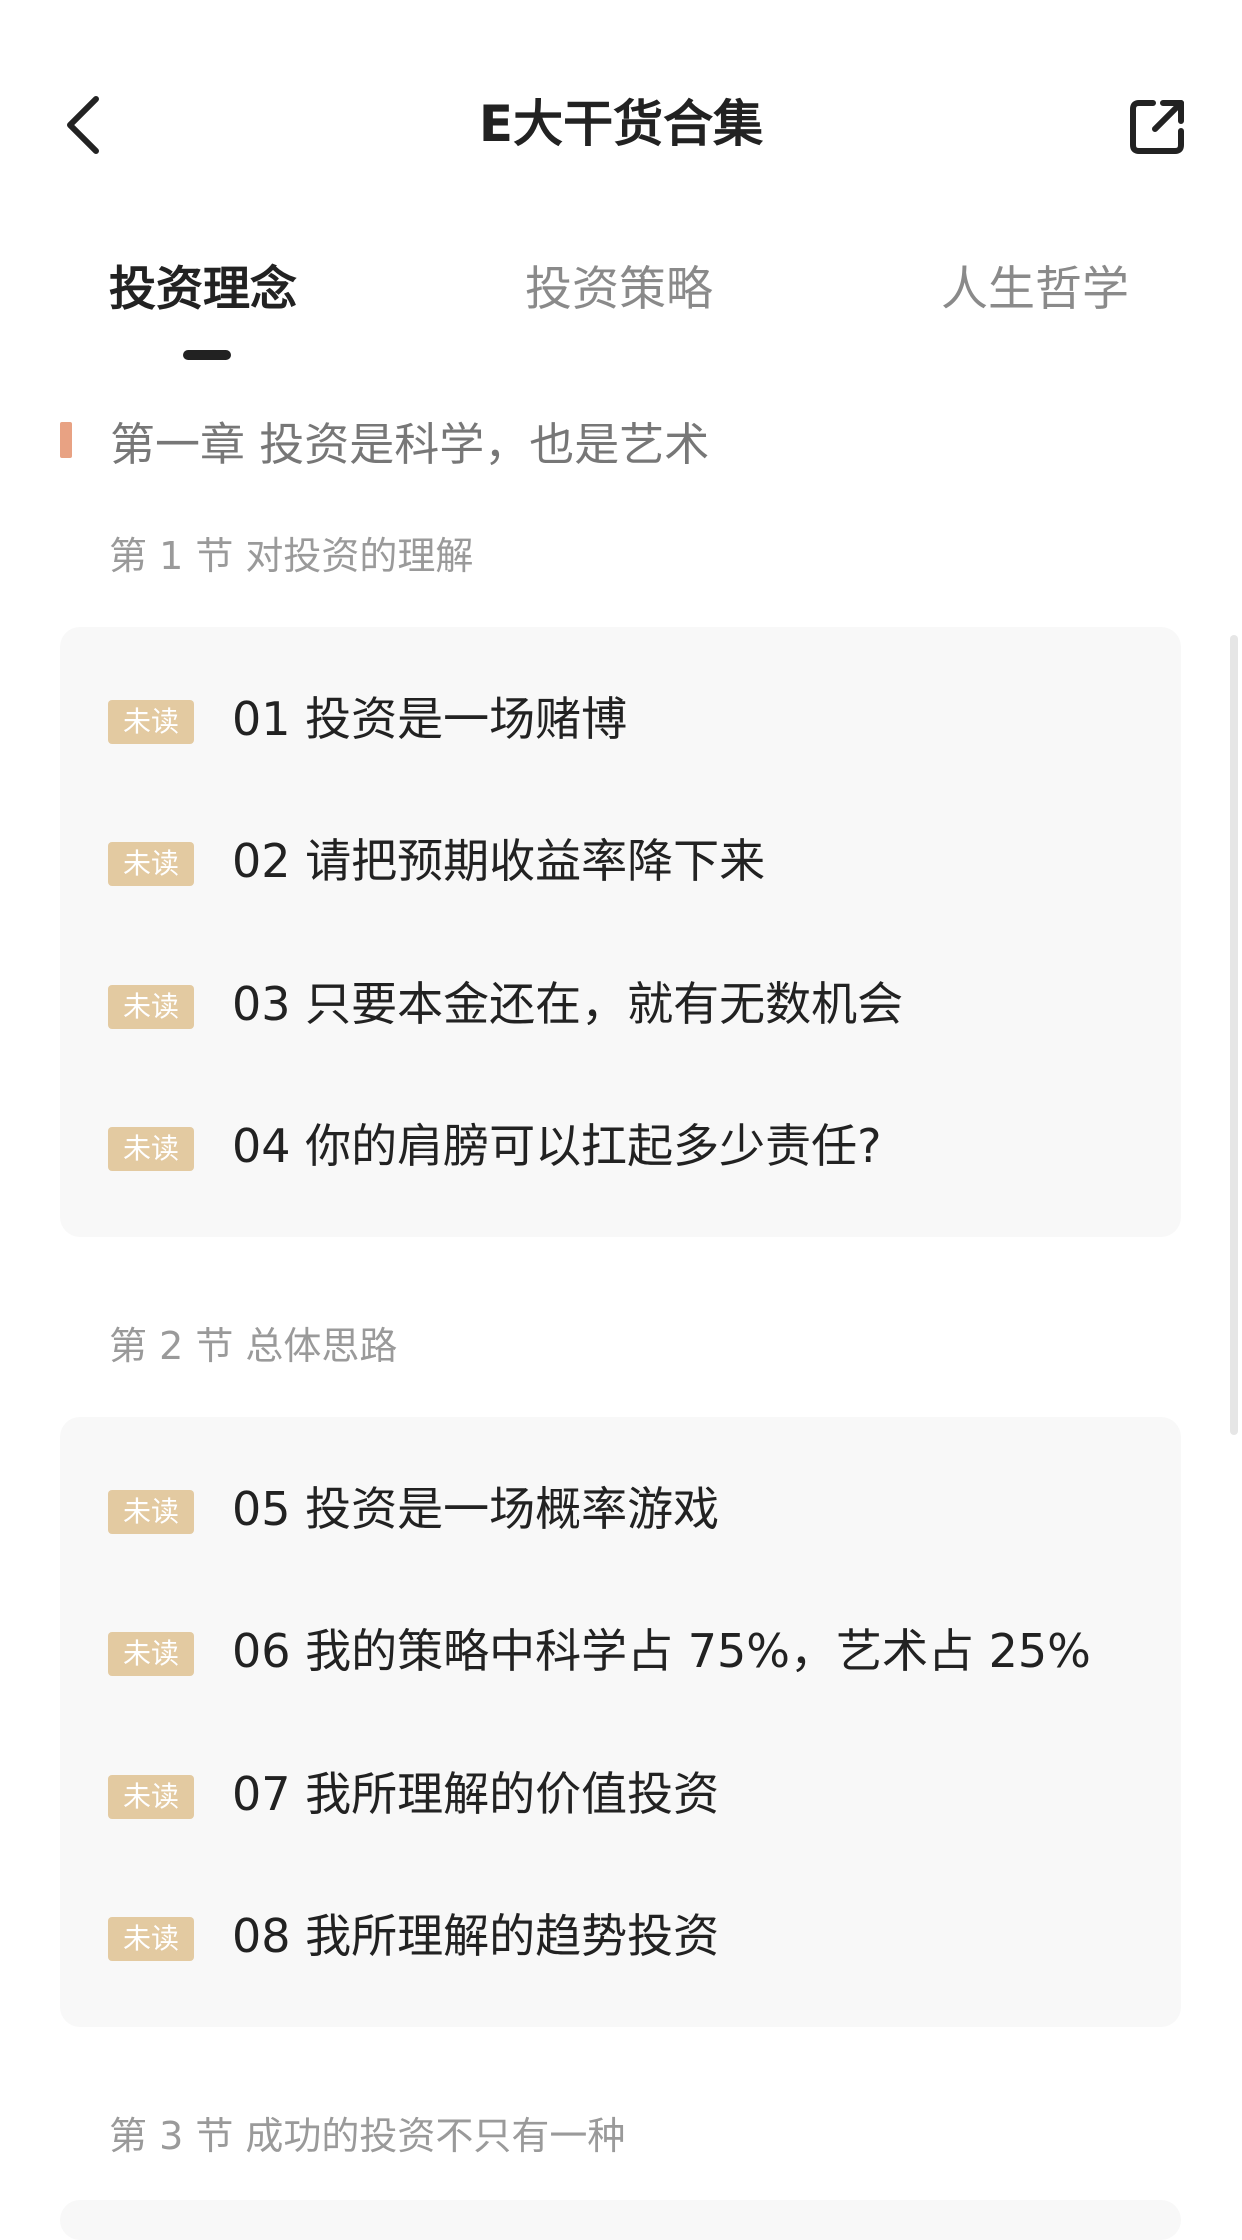 The image size is (1242, 2240). Describe the element at coordinates (499, 861) in the screenshot. I see `item-title: 02 请把预期收益率降下来` at that location.